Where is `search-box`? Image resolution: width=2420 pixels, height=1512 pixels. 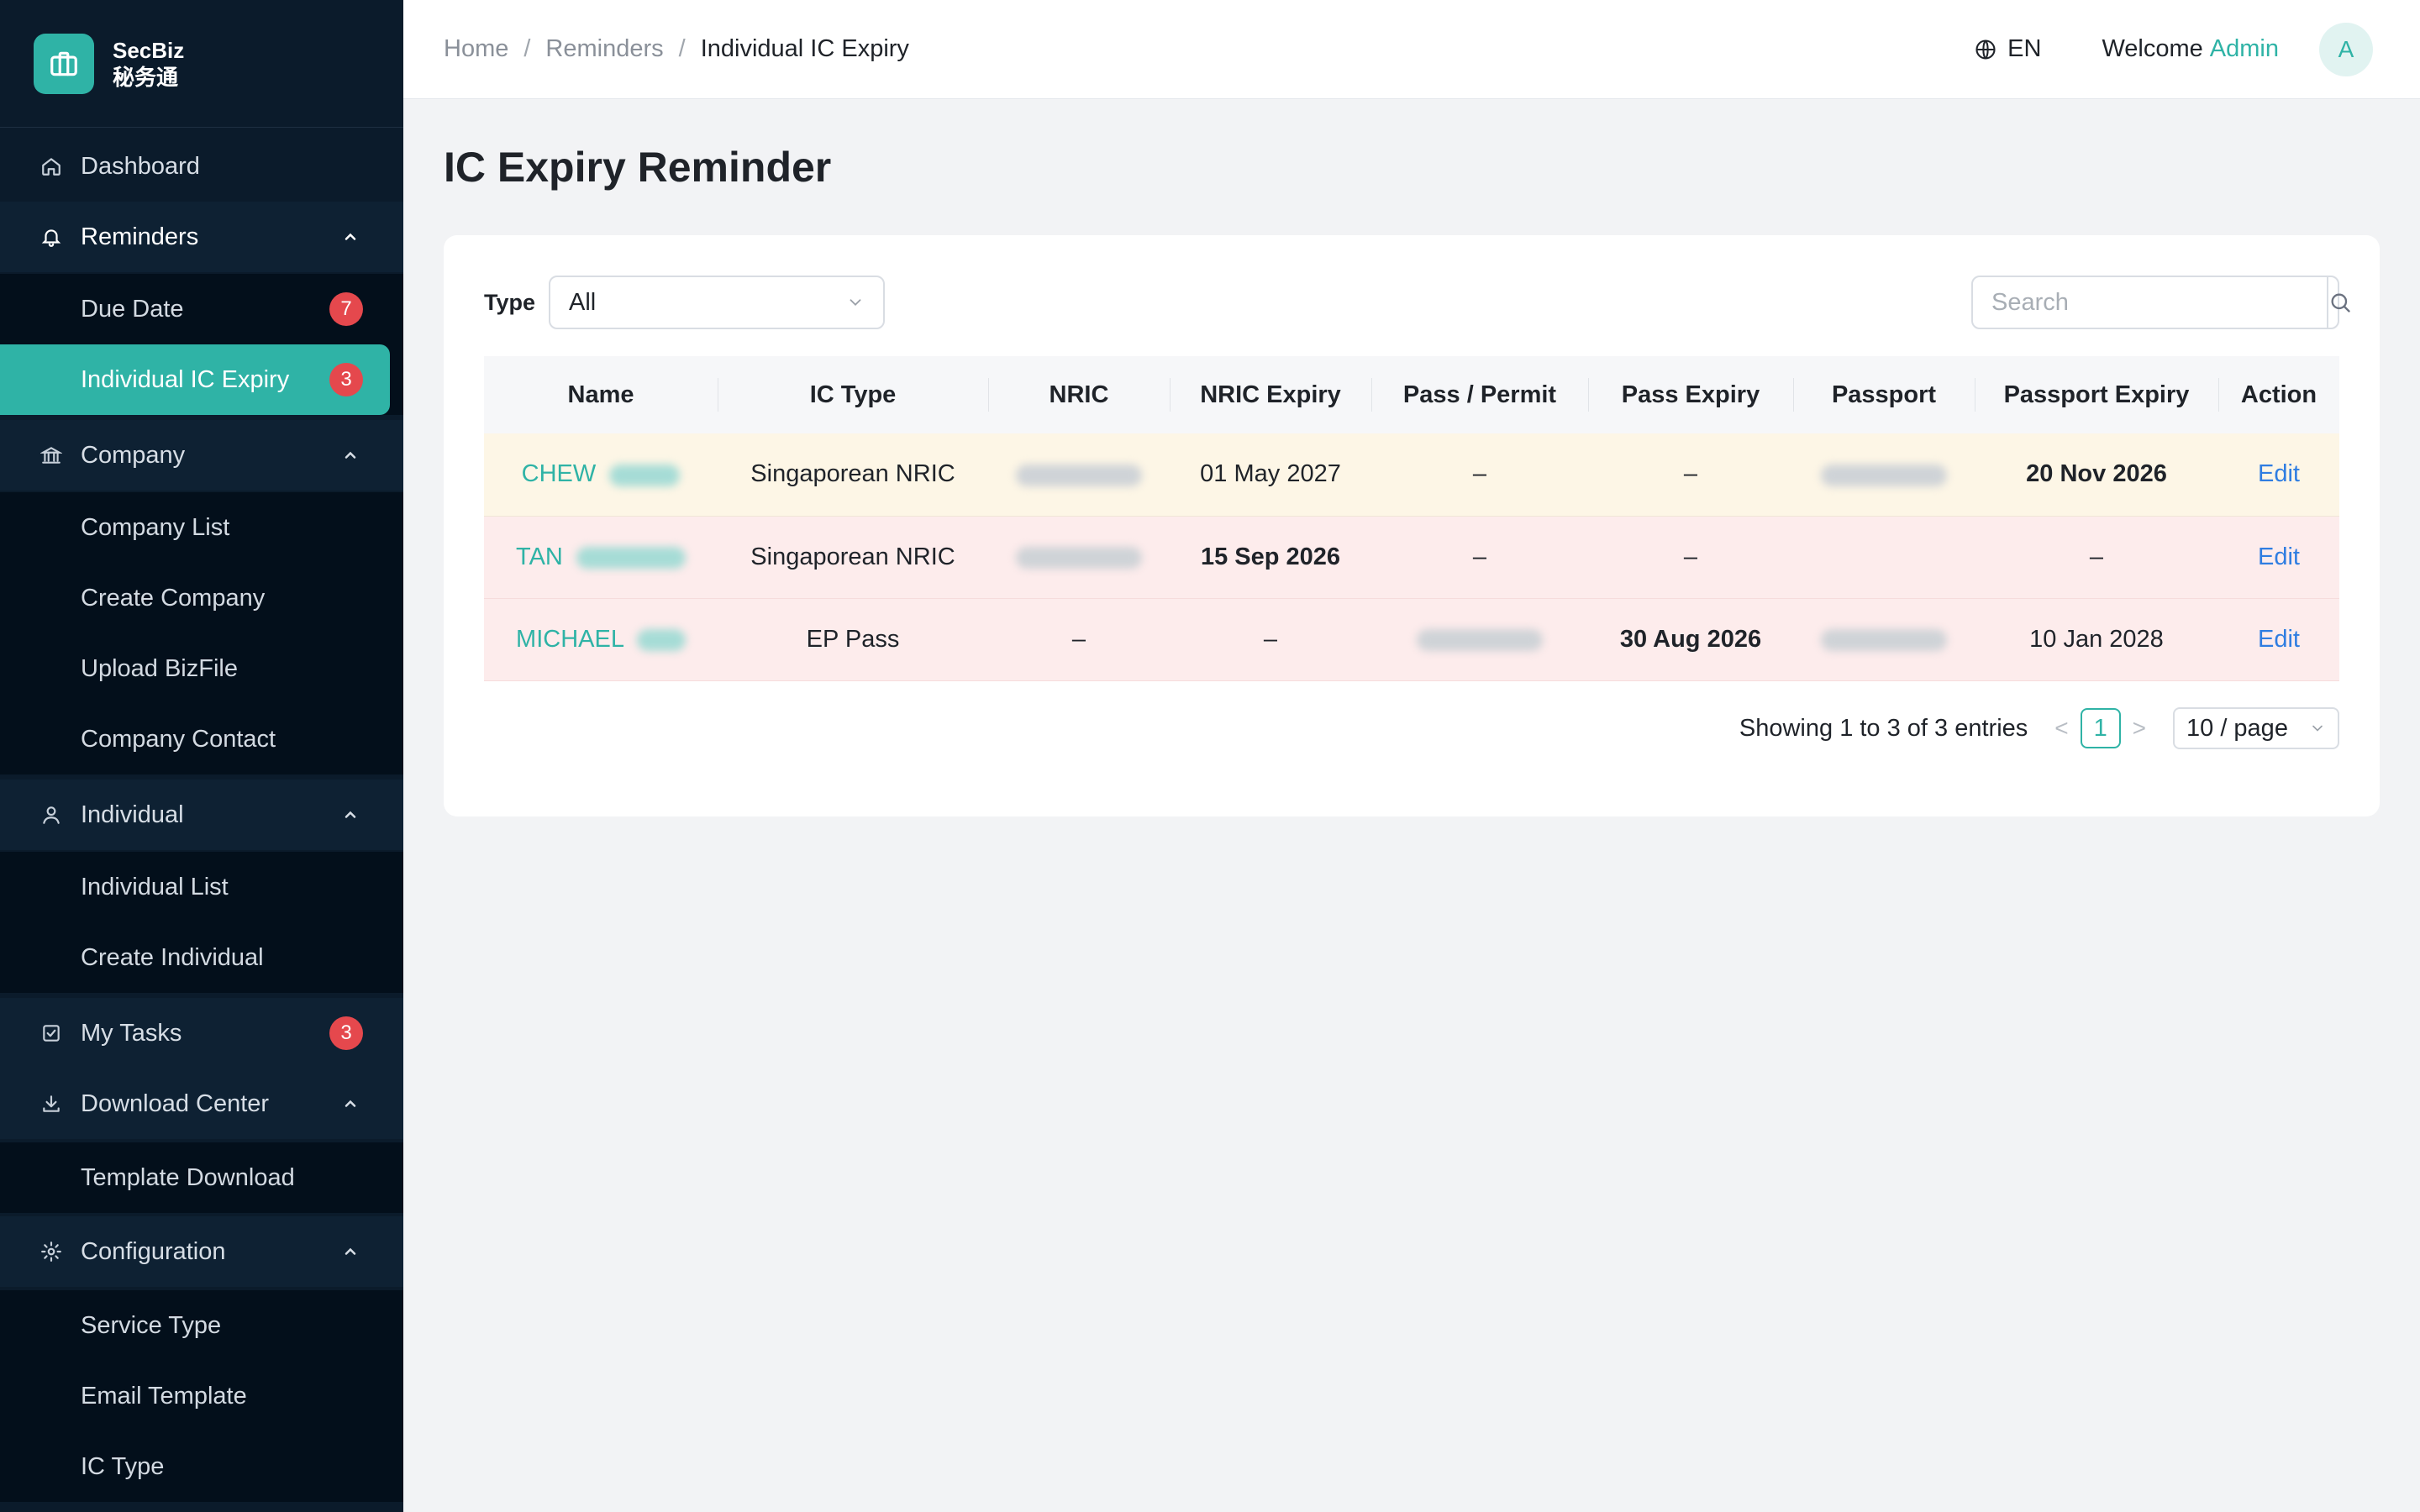
search-box is located at coordinates (2160, 302).